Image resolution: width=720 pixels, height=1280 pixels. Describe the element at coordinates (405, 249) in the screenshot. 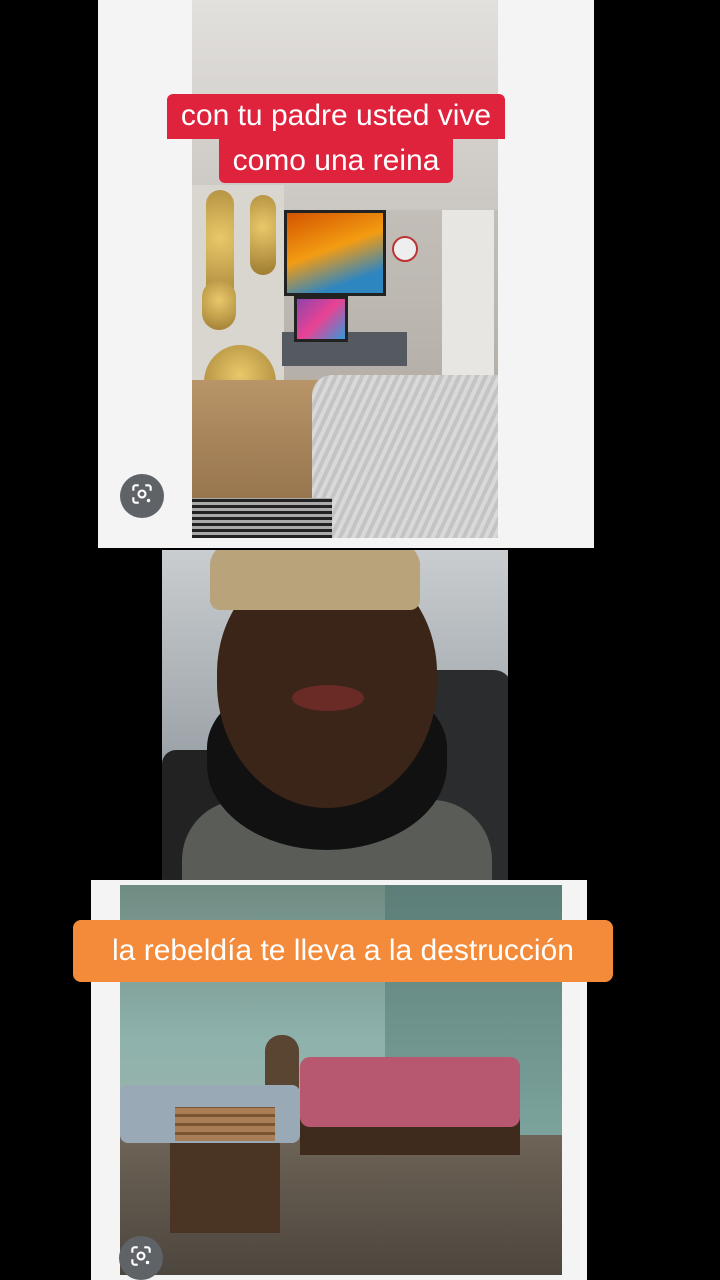

I see `wall-clock` at that location.